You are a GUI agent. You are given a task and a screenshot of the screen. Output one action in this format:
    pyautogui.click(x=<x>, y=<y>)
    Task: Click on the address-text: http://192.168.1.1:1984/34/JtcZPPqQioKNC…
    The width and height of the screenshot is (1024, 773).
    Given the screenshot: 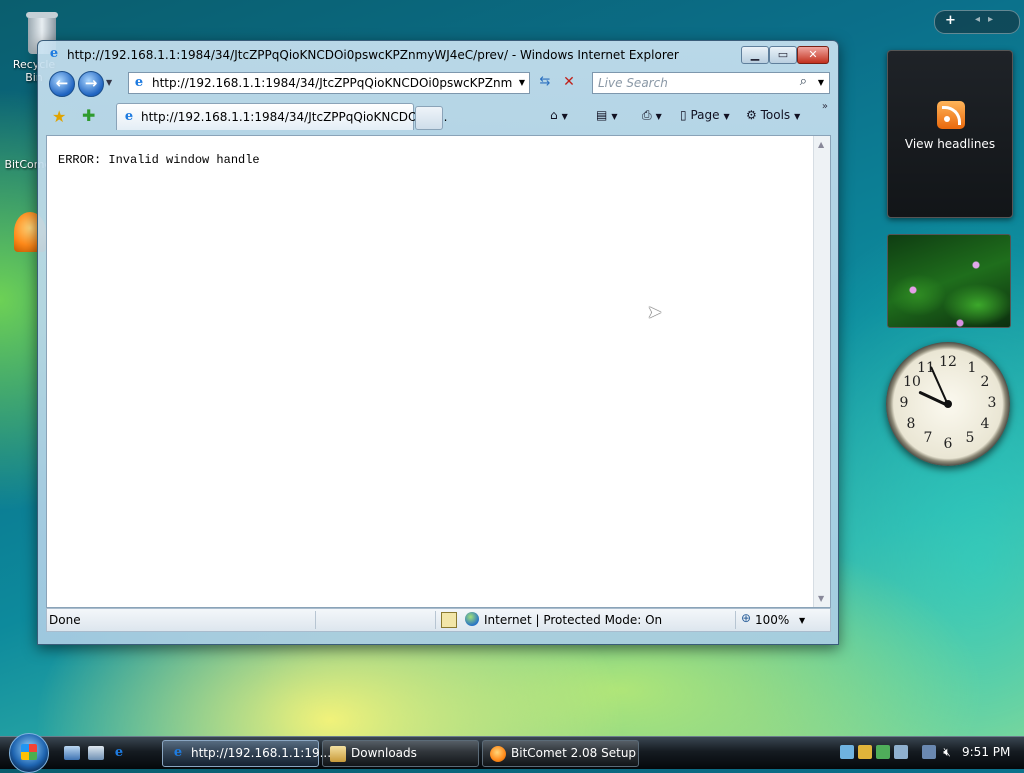 What is the action you would take?
    pyautogui.click(x=332, y=83)
    